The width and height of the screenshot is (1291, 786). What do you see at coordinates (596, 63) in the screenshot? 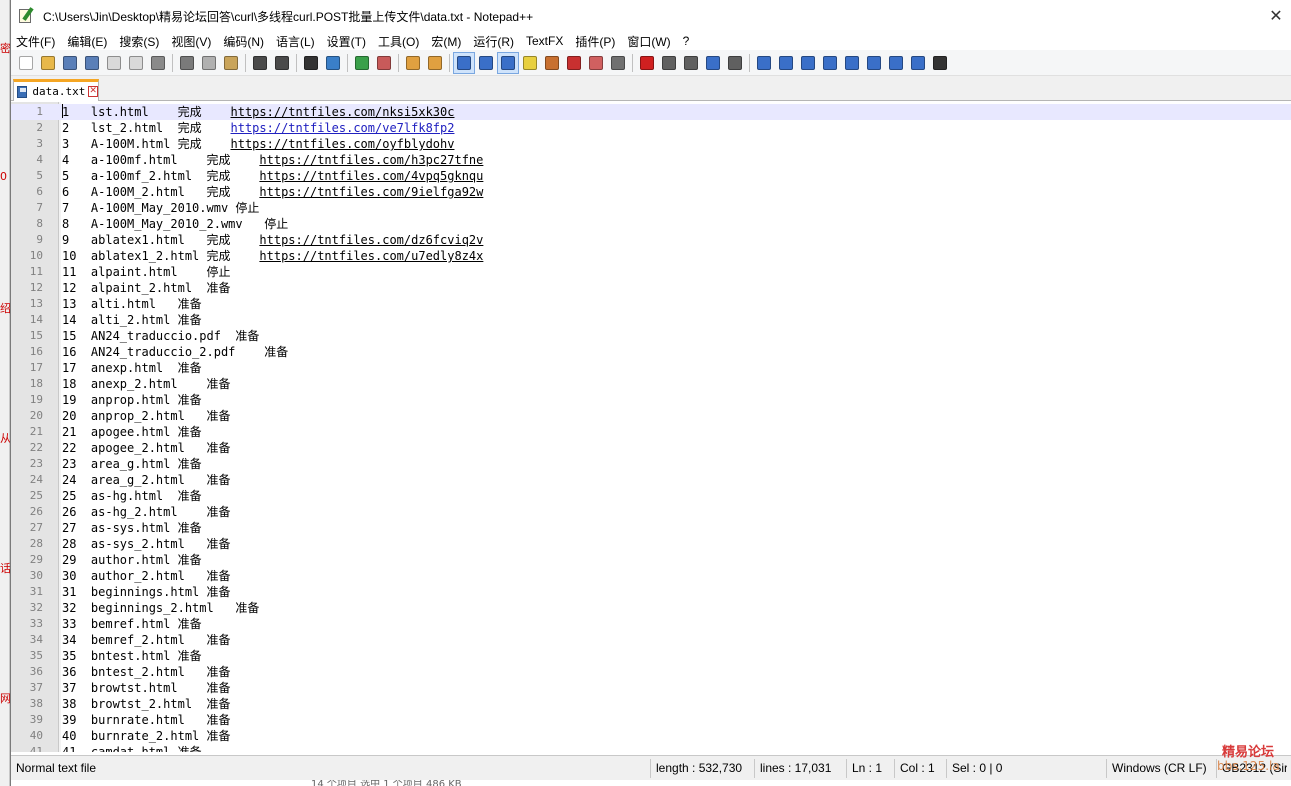
I see `folder-workspace-button` at bounding box center [596, 63].